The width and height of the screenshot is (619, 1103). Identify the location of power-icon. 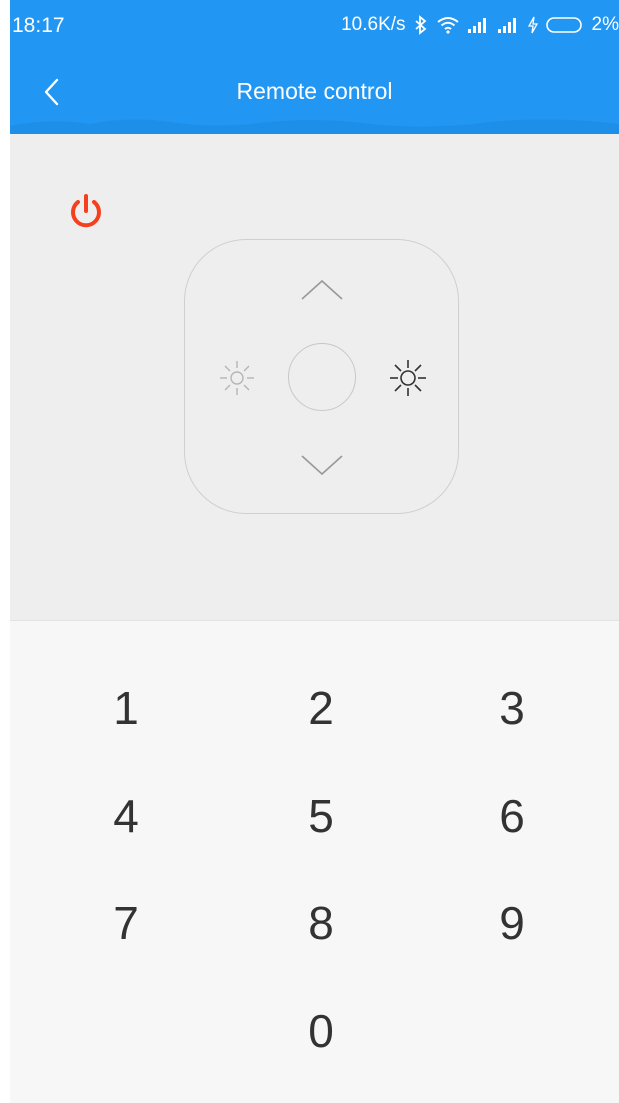
(86, 211).